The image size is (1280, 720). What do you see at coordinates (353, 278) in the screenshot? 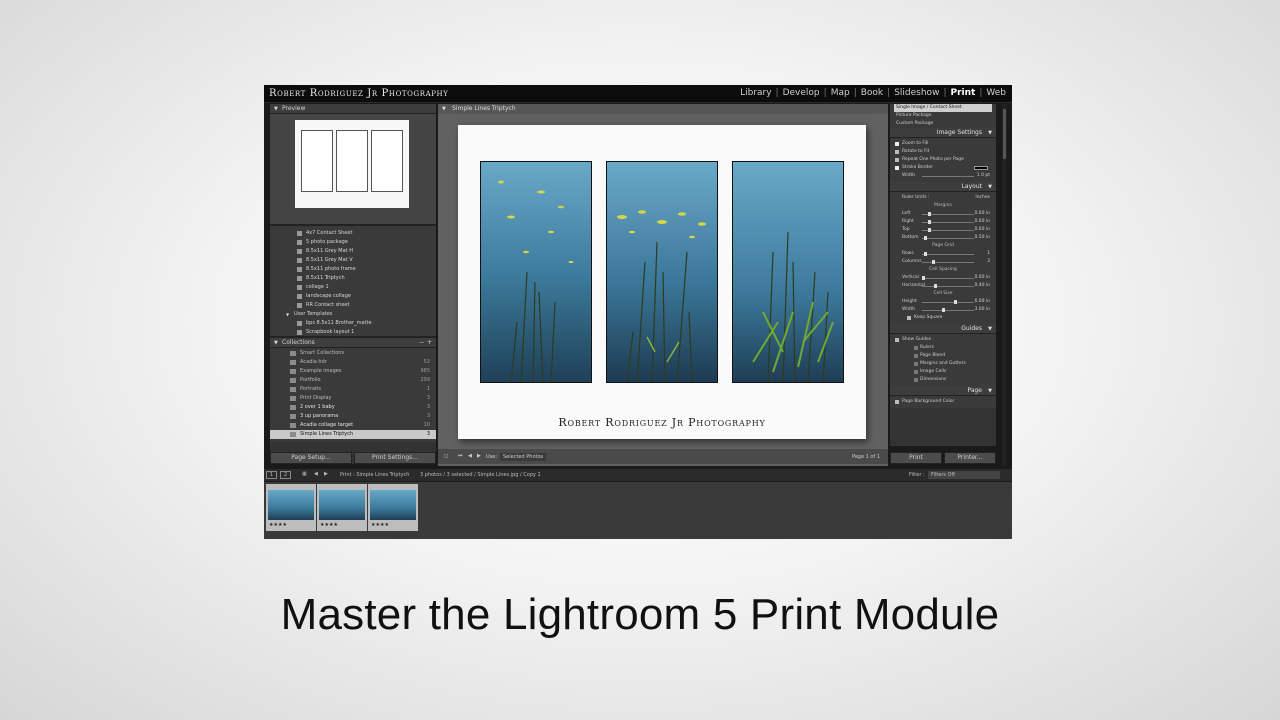
I see `template-item: 8.5x11 Triptych` at bounding box center [353, 278].